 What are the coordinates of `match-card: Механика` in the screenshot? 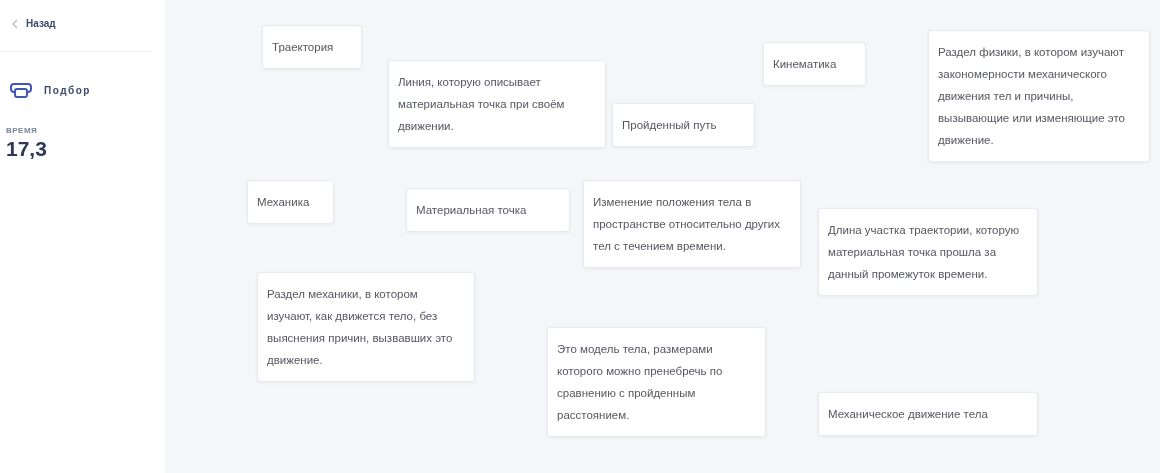 It's located at (290, 202).